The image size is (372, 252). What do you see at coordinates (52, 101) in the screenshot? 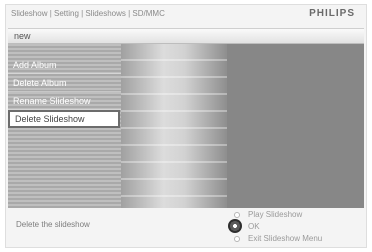
I see `menu-item-label: Rename Slideshow` at bounding box center [52, 101].